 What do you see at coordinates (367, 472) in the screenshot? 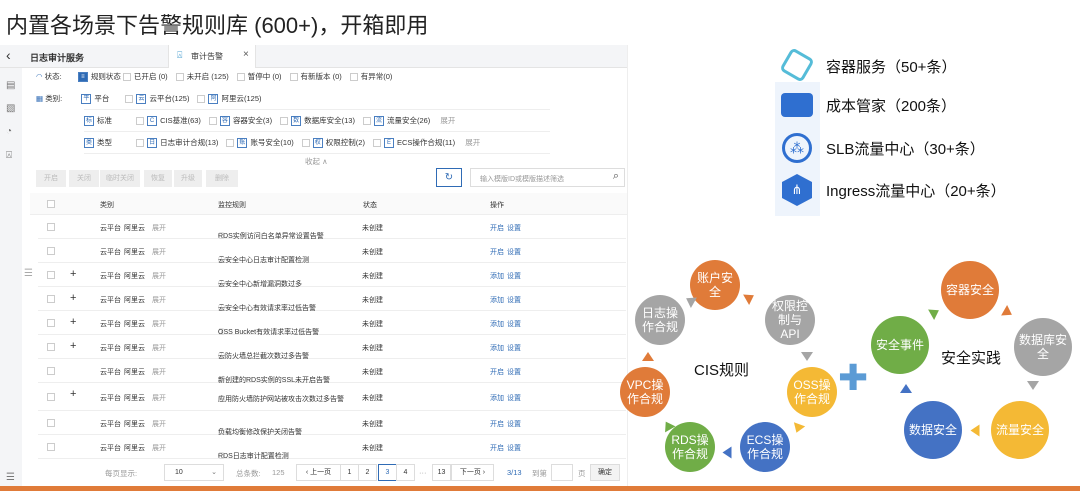
I see `page-2: 2` at bounding box center [367, 472].